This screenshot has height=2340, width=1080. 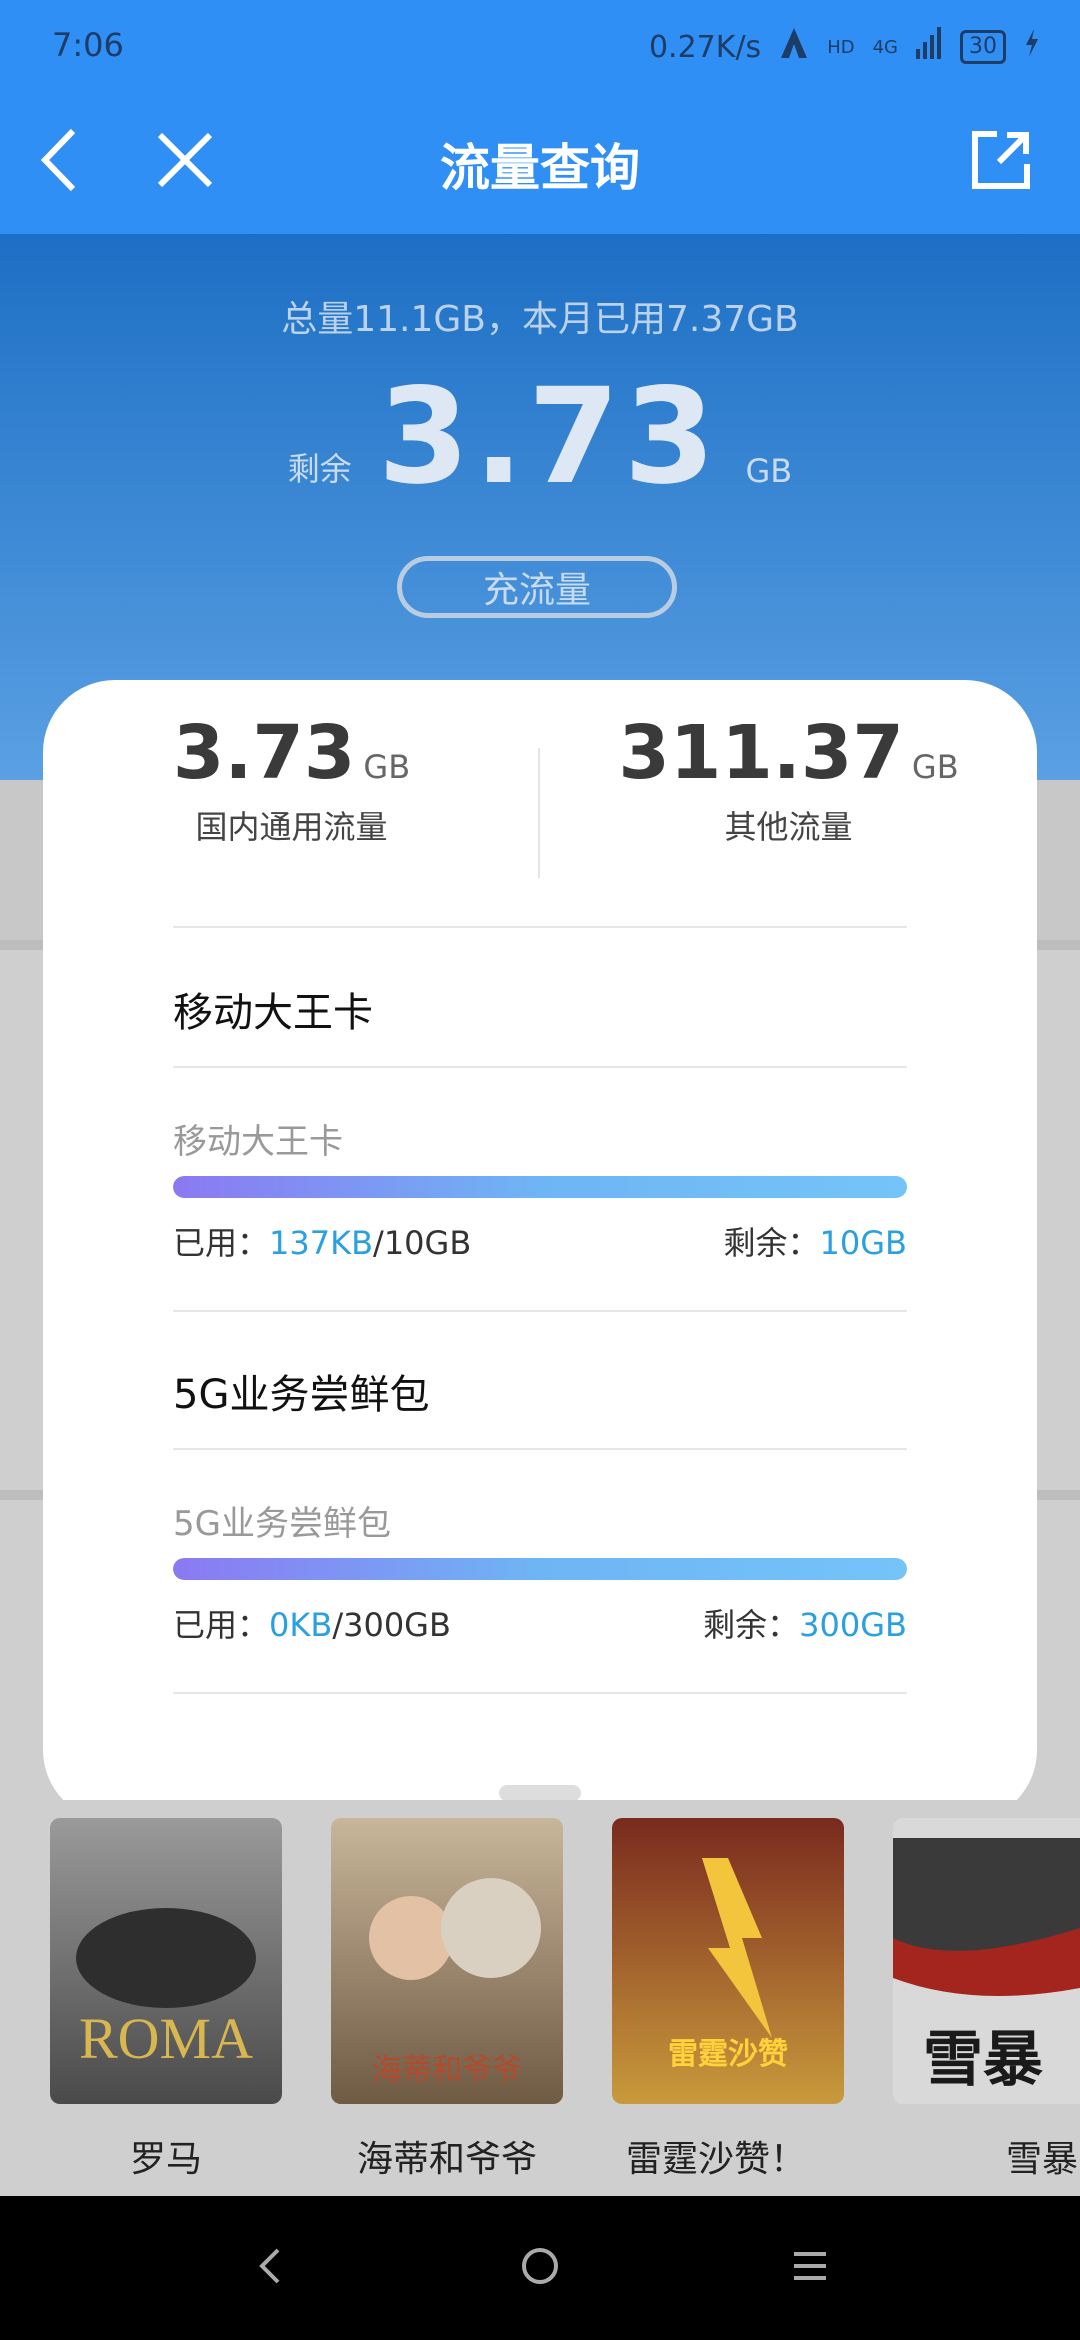 What do you see at coordinates (540, 1623) in the screenshot?
I see `package-usage-row: 已用：0KB/300GB 剩余：300GB` at bounding box center [540, 1623].